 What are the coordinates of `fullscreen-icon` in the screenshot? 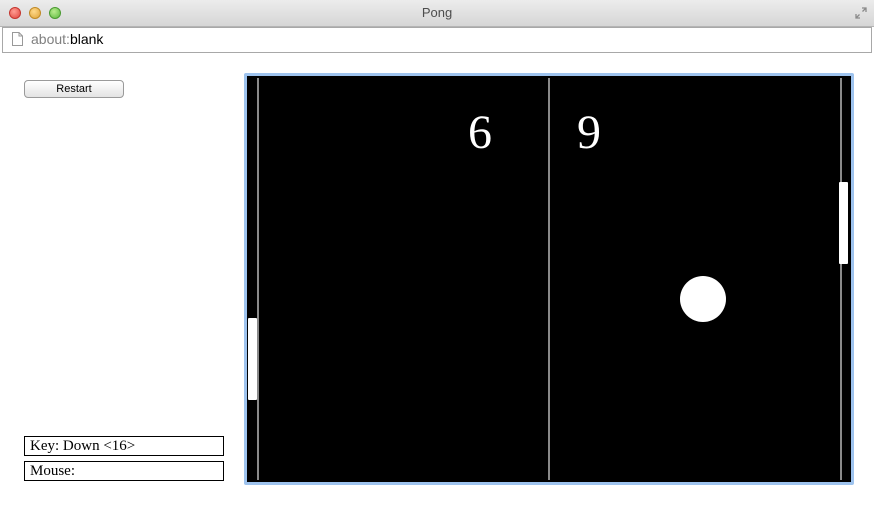 It's located at (861, 13).